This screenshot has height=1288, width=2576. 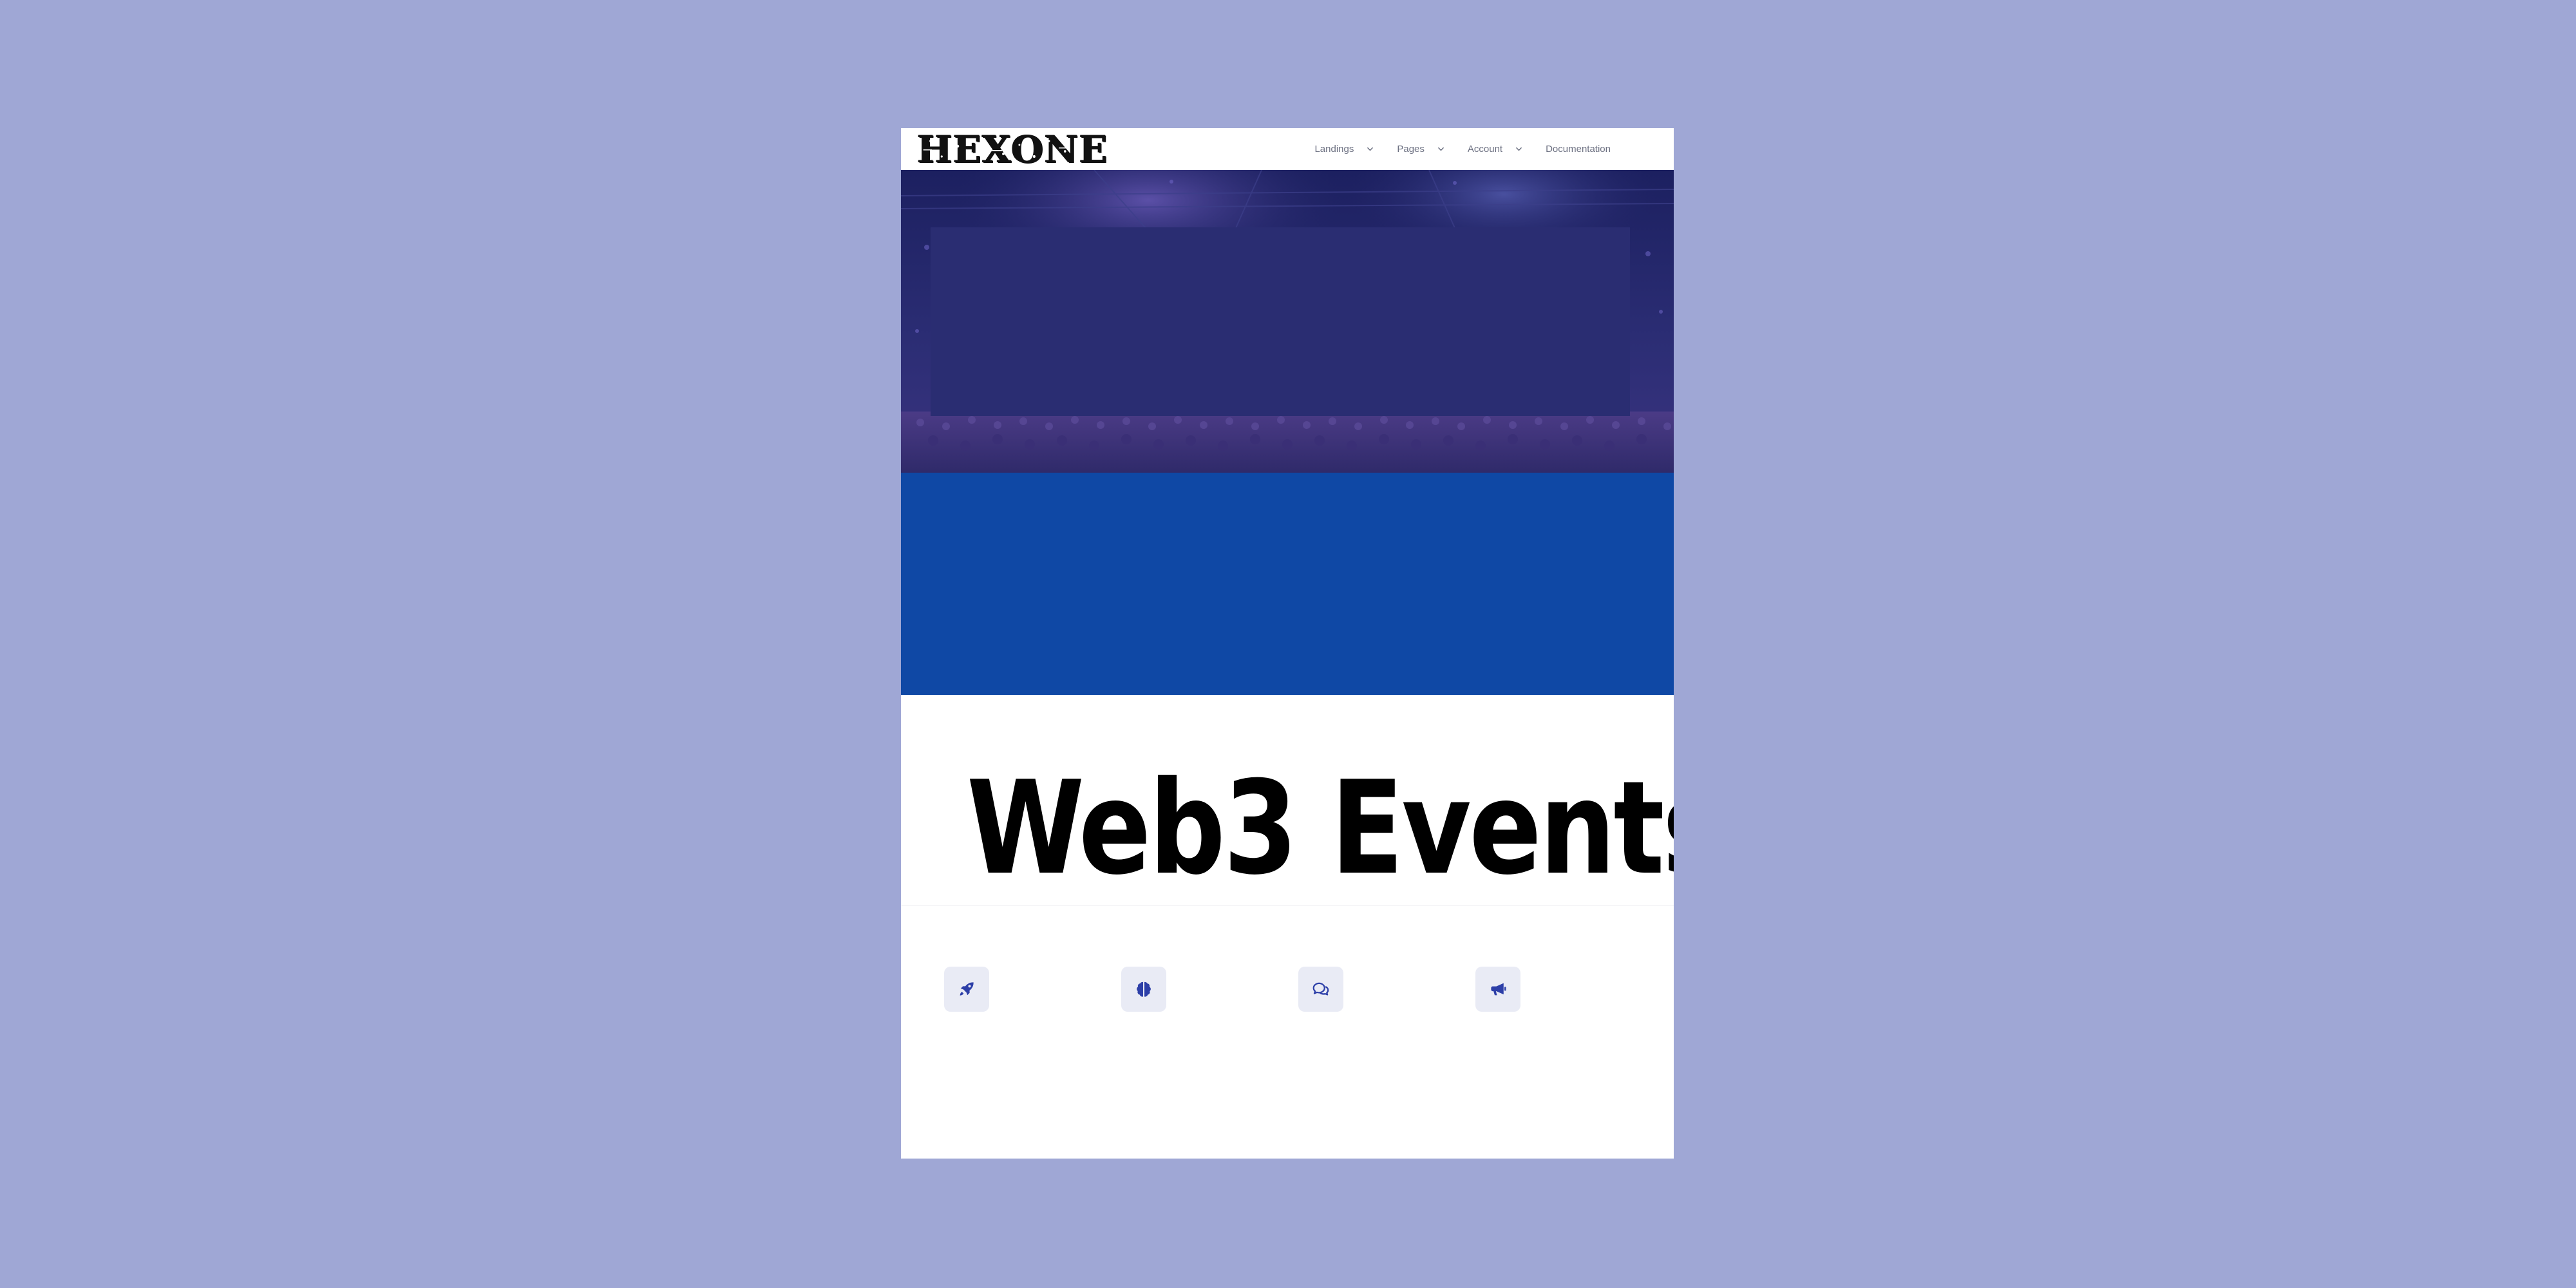 I want to click on feature-rocket, so click(x=967, y=989).